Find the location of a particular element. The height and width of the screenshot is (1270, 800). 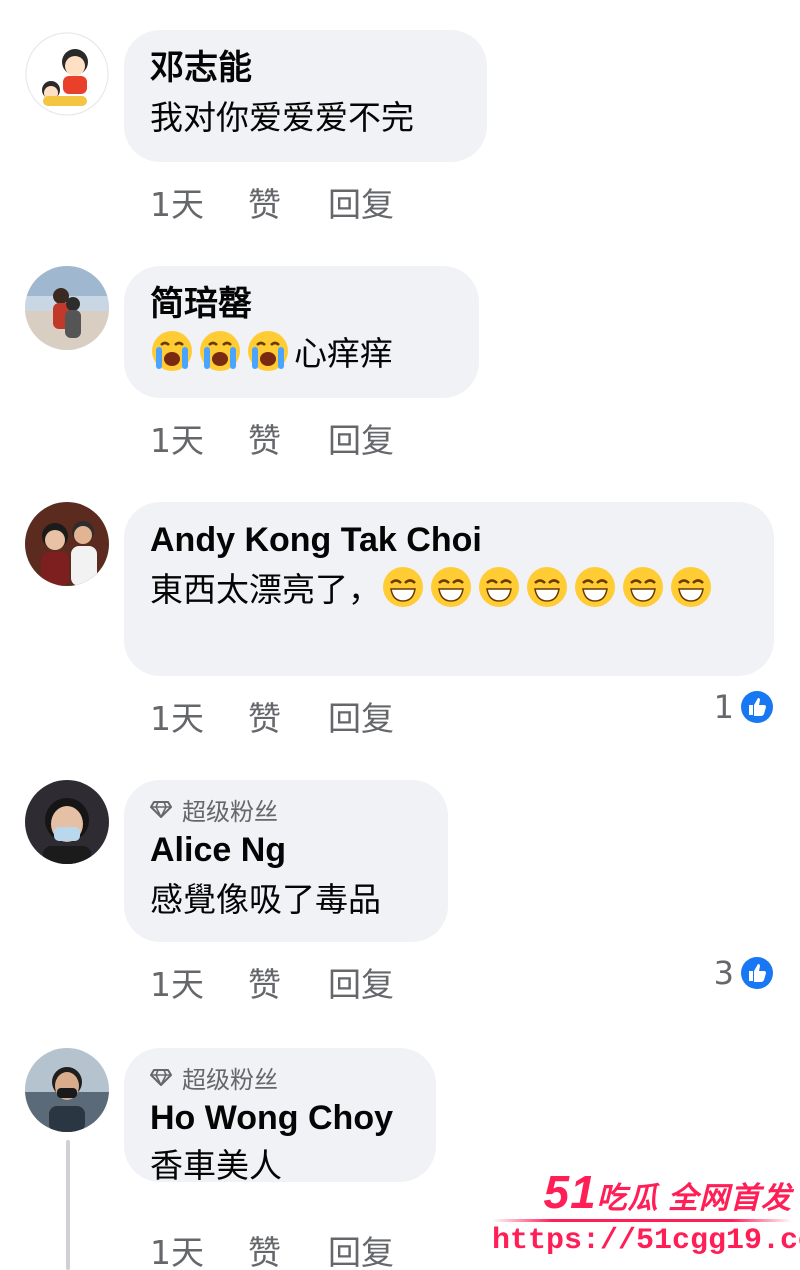

comment-text: 東西太漂亮了， is located at coordinates (450, 590).